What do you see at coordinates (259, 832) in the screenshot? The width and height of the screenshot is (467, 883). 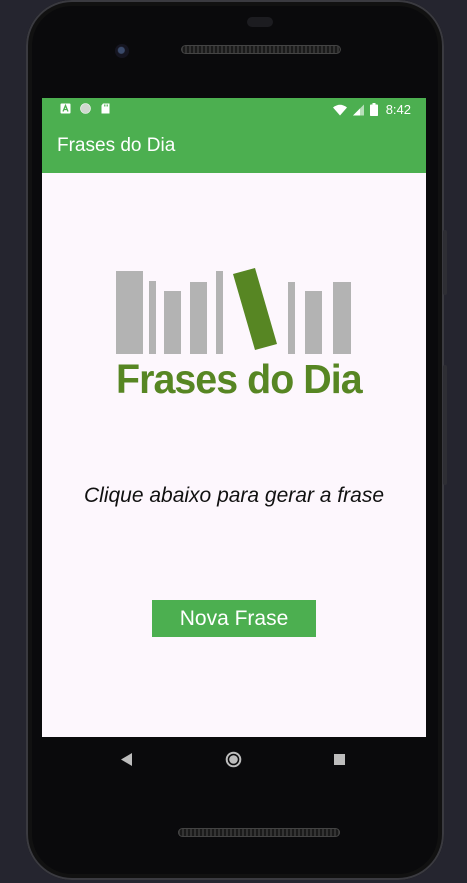 I see `bottom-speaker` at bounding box center [259, 832].